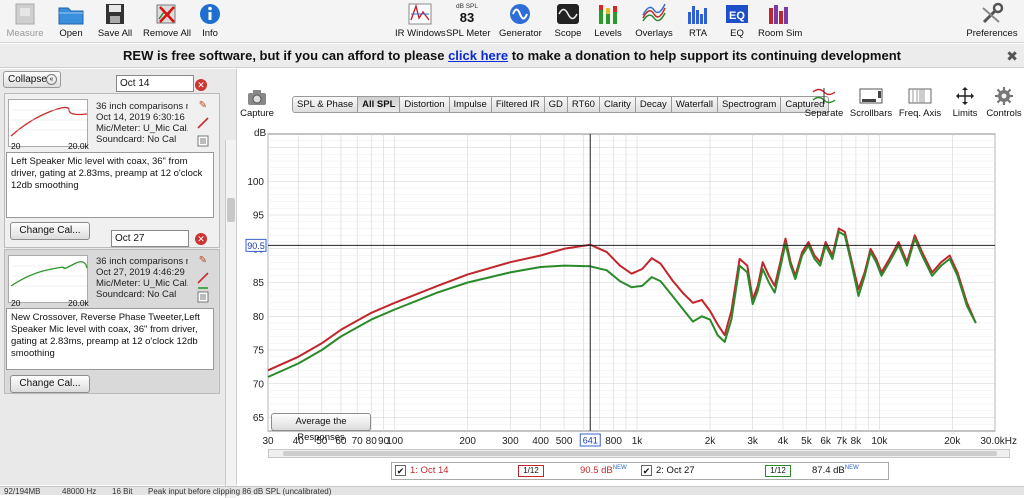 This screenshot has height=498, width=1024. I want to click on average-responses-button: Average the Responses, so click(321, 428).